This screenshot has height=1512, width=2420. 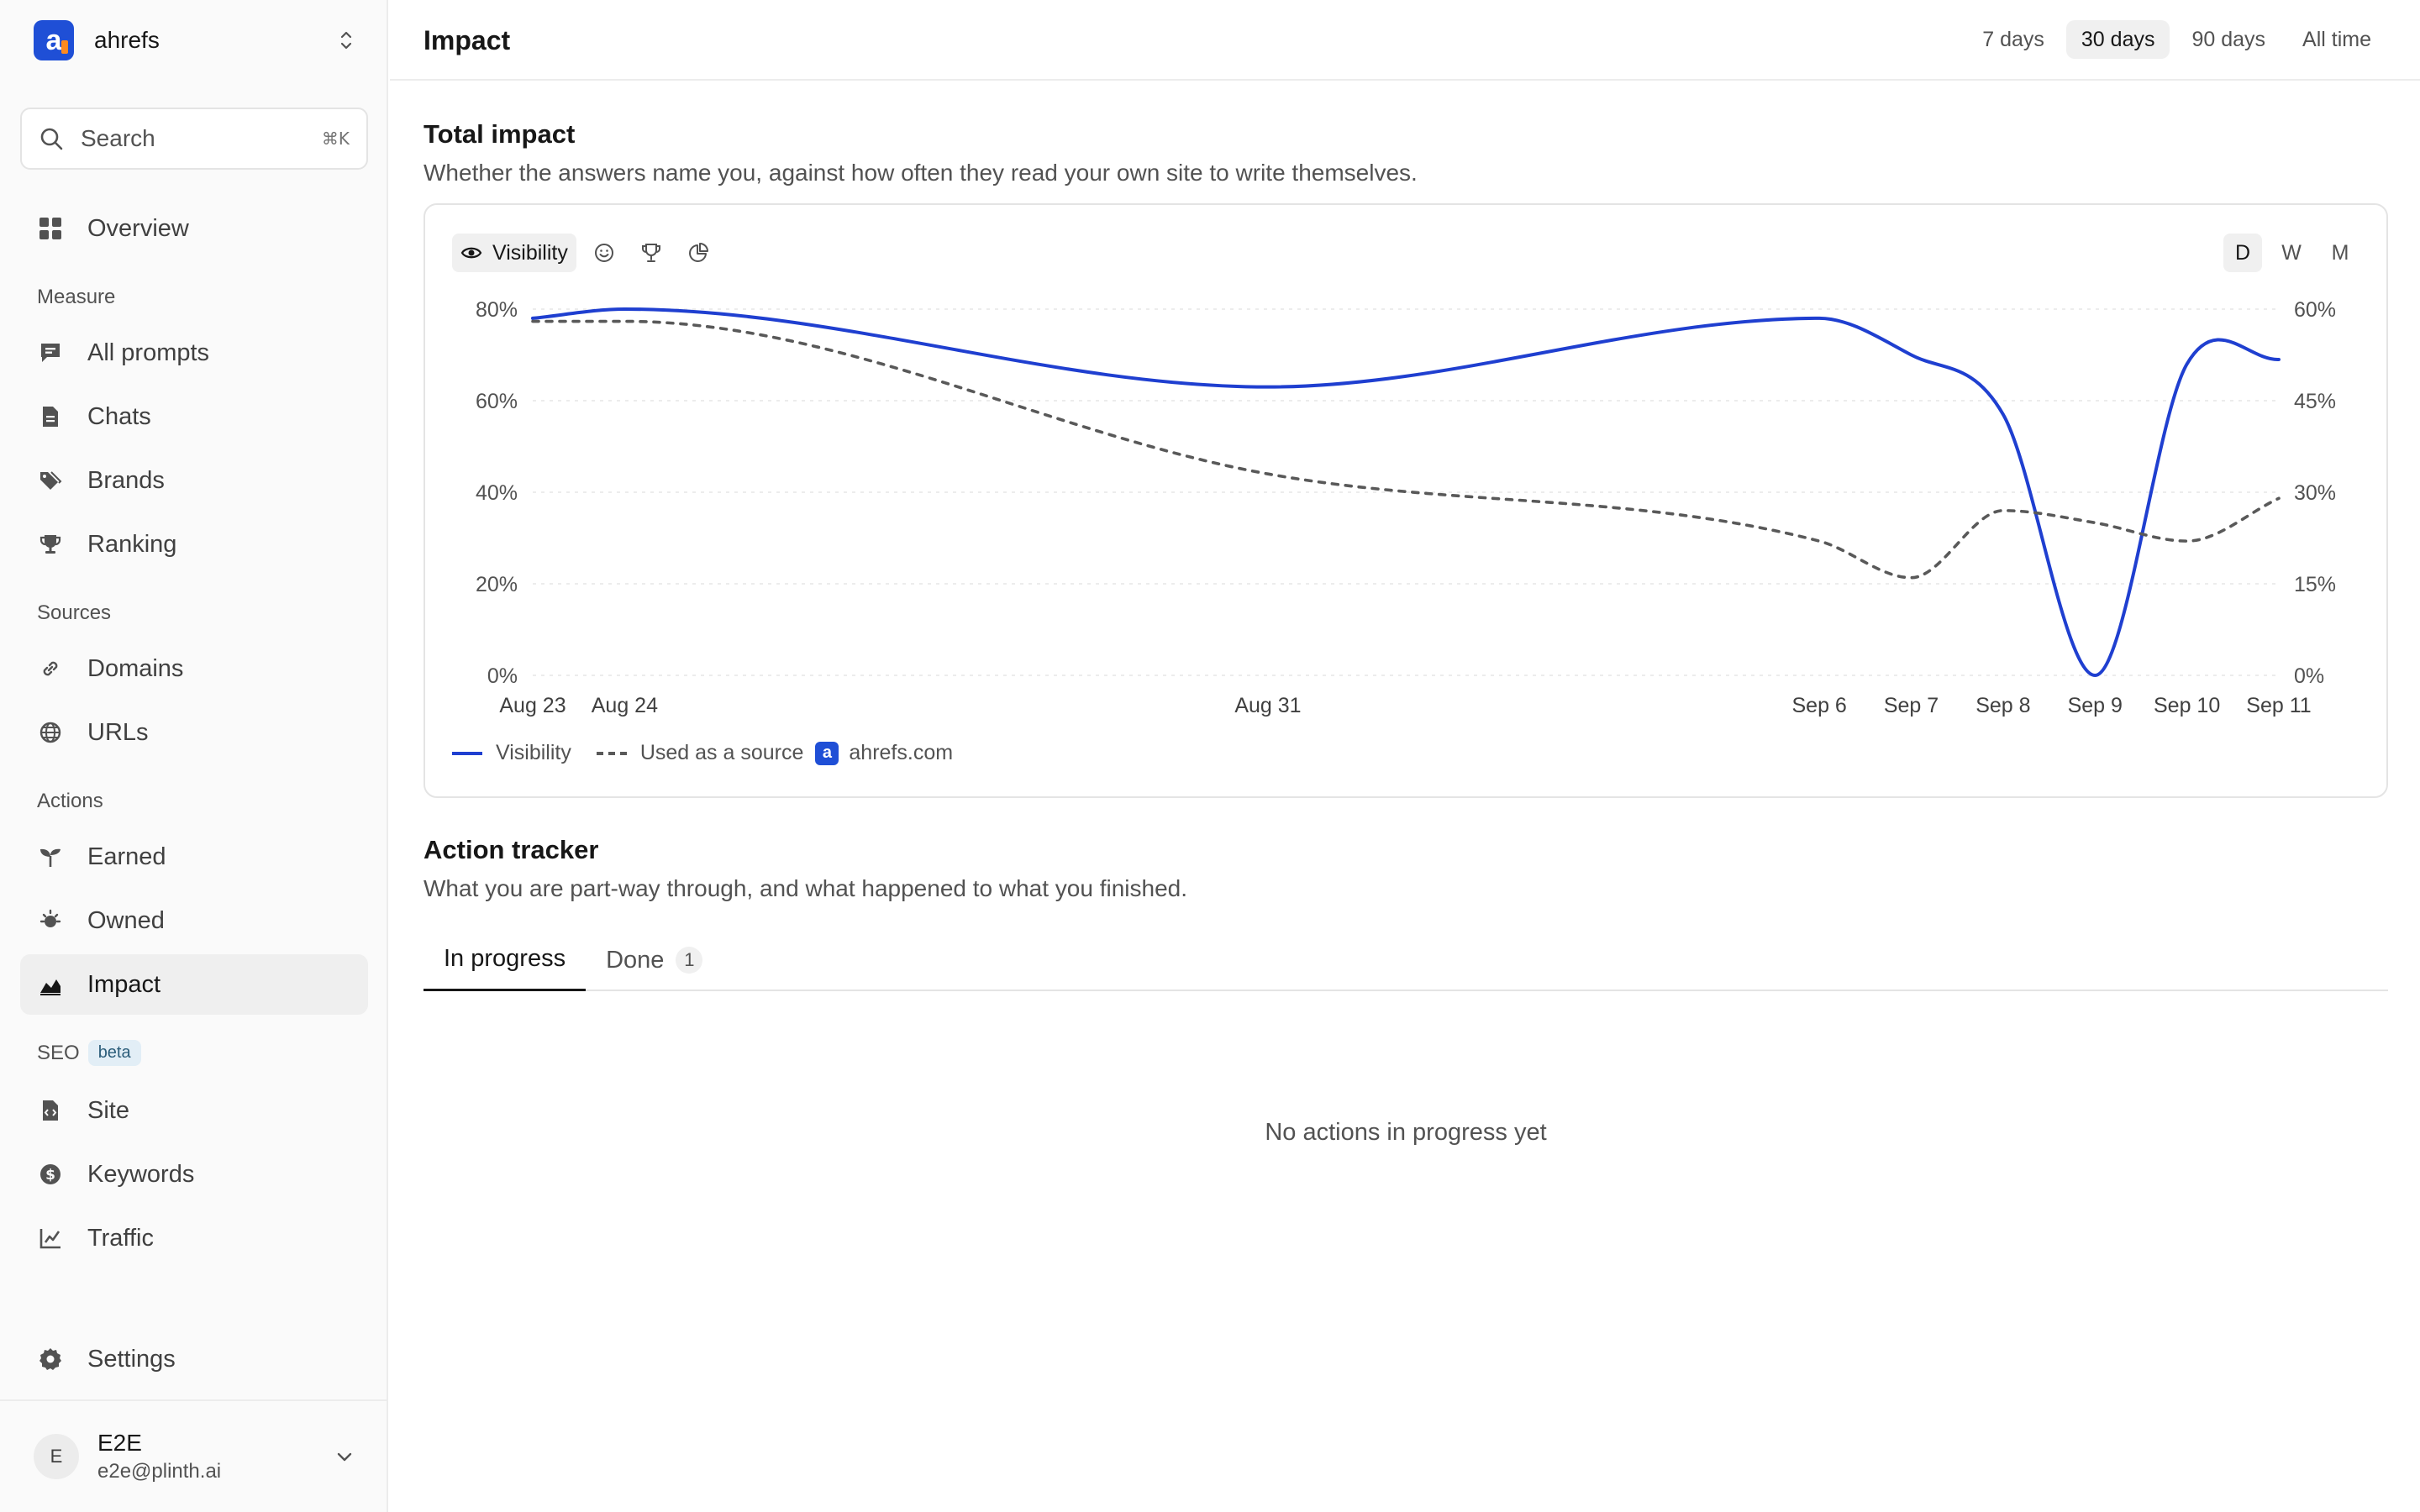 What do you see at coordinates (2013, 39) in the screenshot?
I see `range-7-days: 7 days` at bounding box center [2013, 39].